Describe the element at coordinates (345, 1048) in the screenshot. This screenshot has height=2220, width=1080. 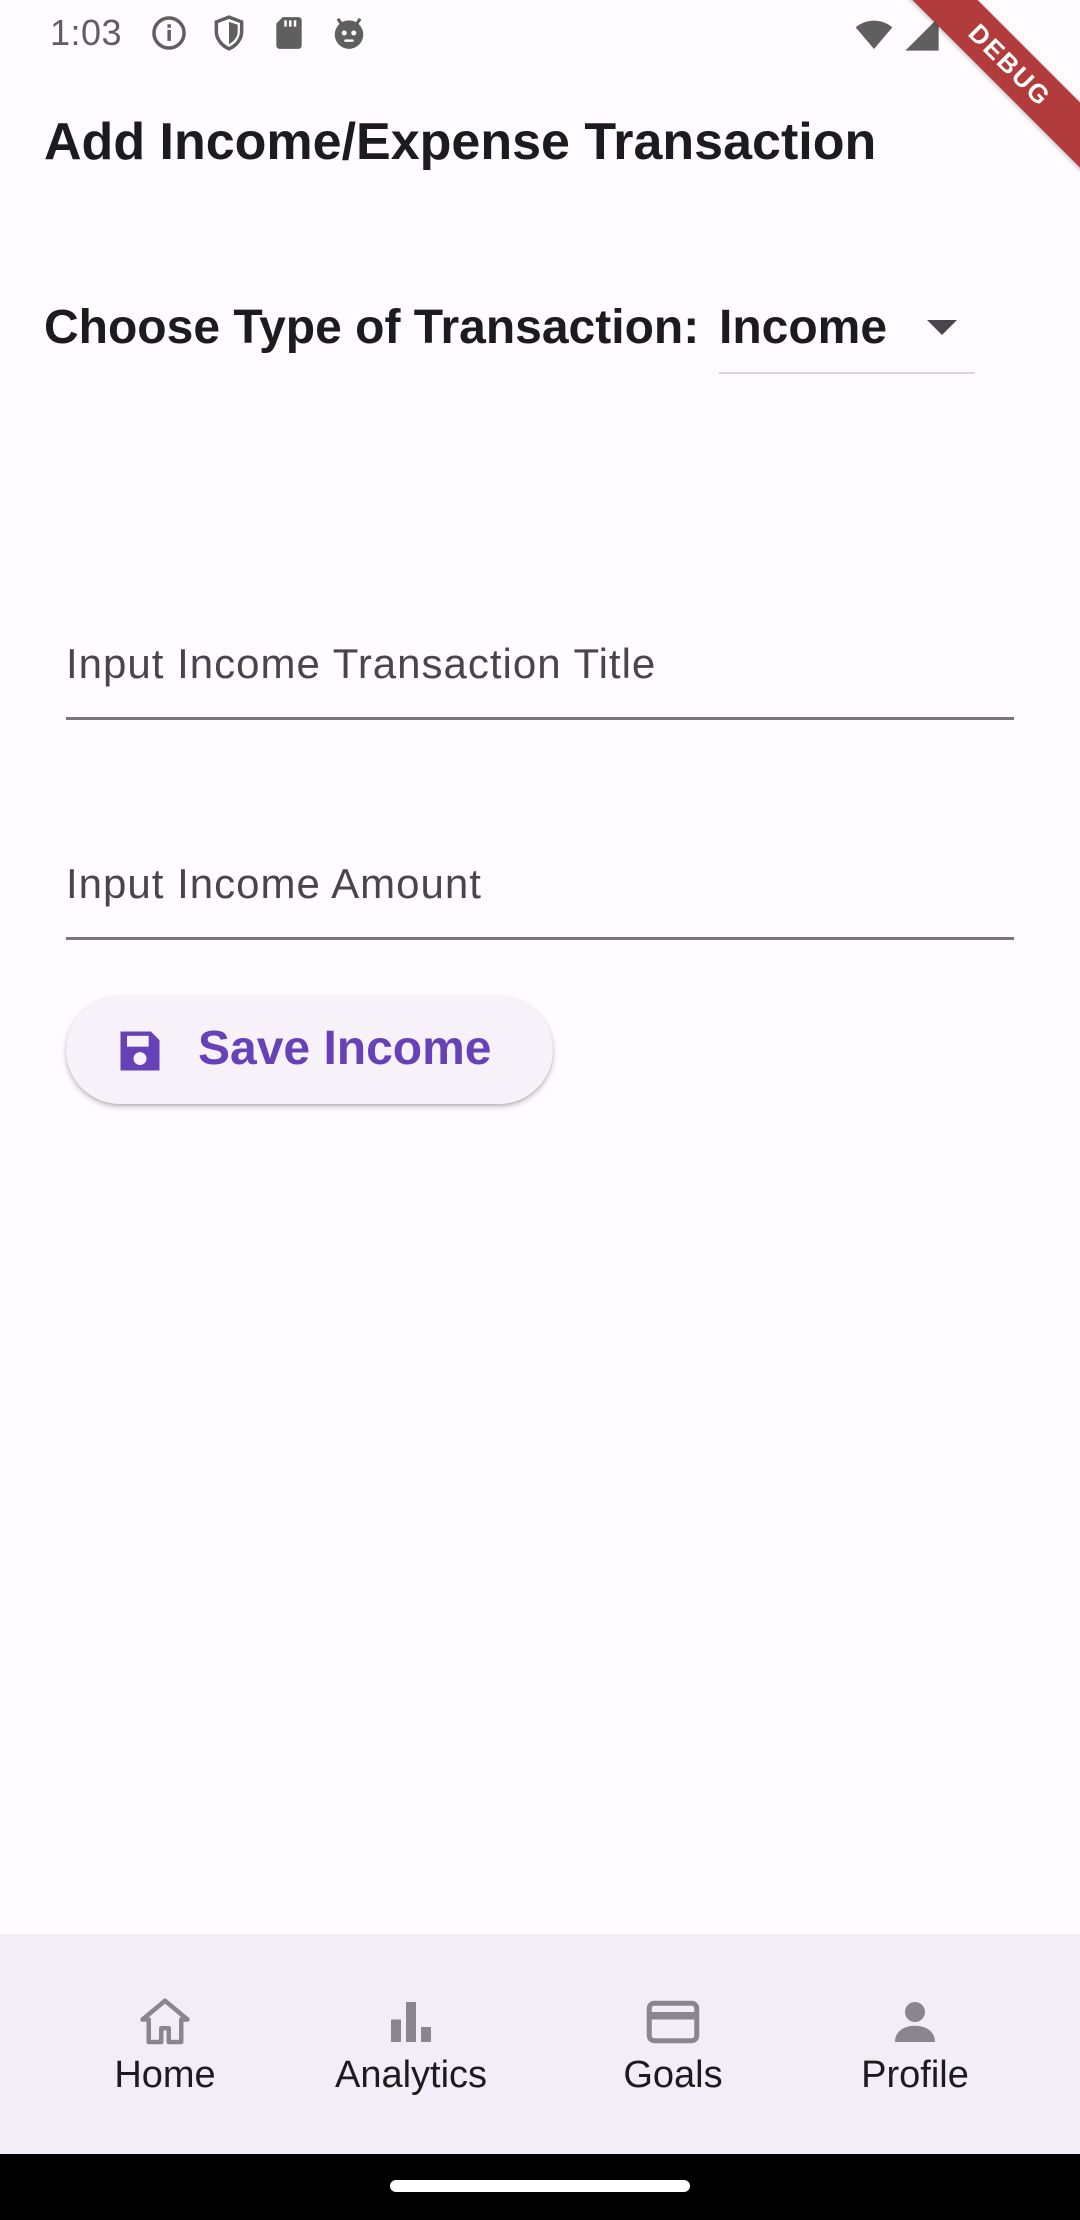
I see `save-income-label: Save Income` at that location.